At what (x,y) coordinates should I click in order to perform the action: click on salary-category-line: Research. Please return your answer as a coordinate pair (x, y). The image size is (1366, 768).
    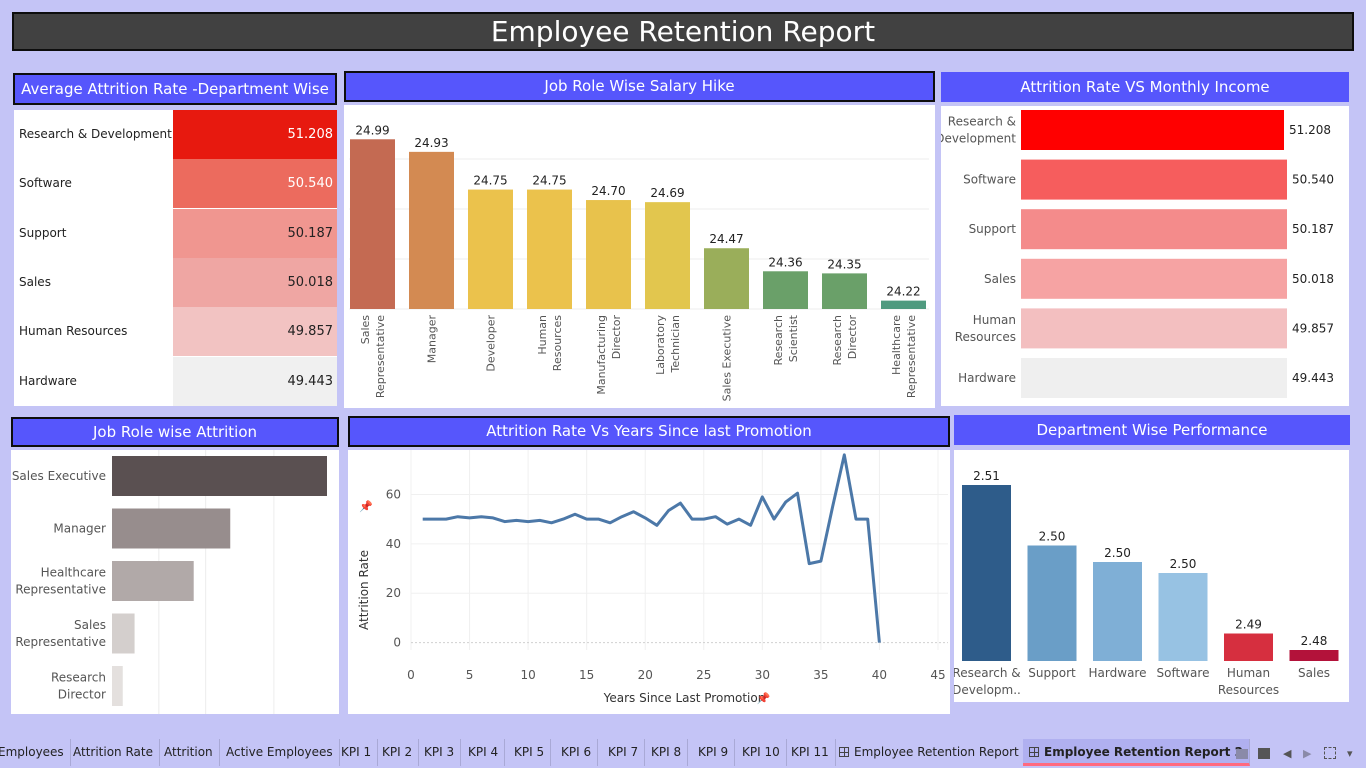
    Looking at the image, I should click on (778, 340).